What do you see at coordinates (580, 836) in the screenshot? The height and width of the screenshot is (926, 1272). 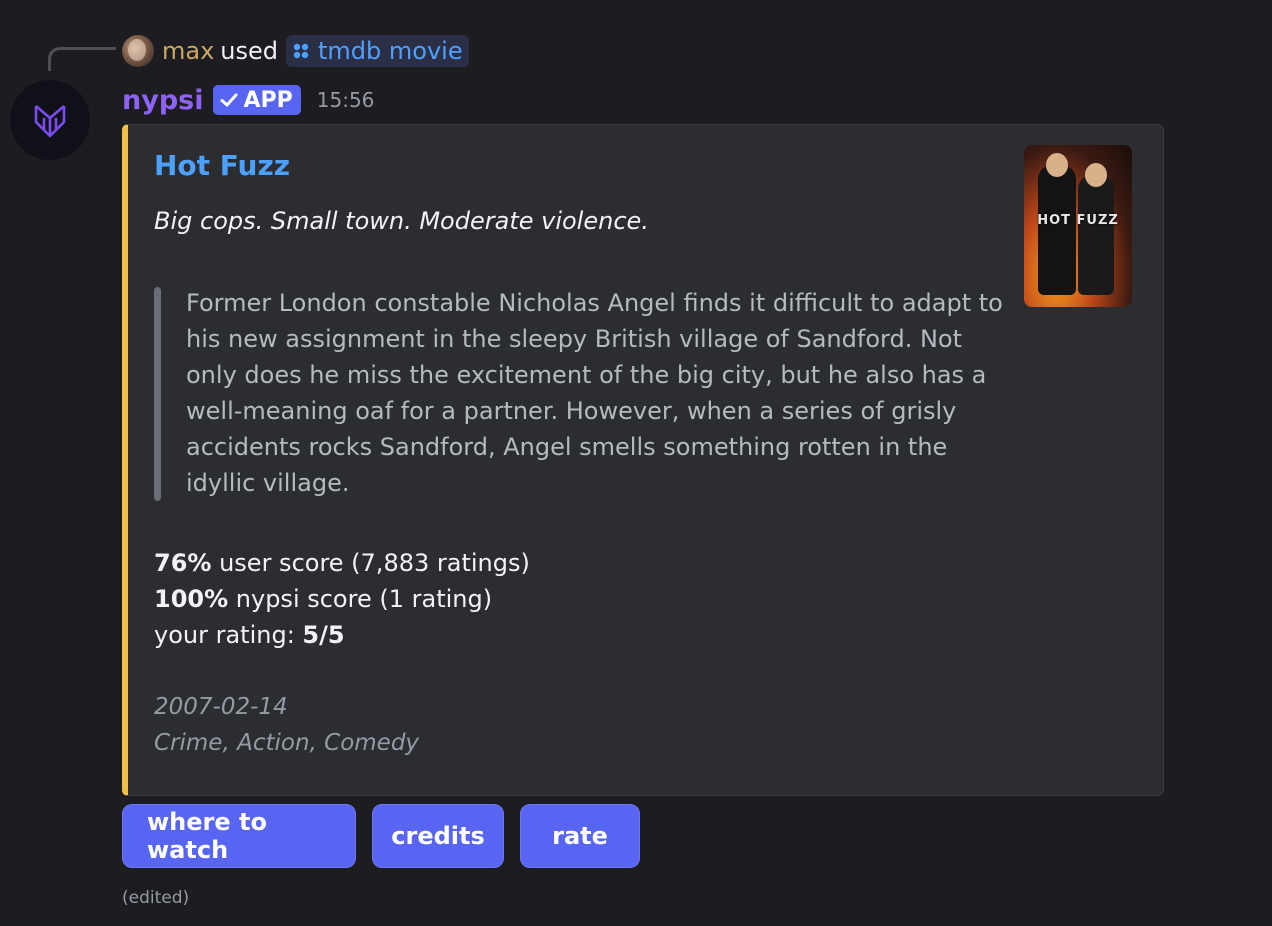 I see `rate-button: rate` at bounding box center [580, 836].